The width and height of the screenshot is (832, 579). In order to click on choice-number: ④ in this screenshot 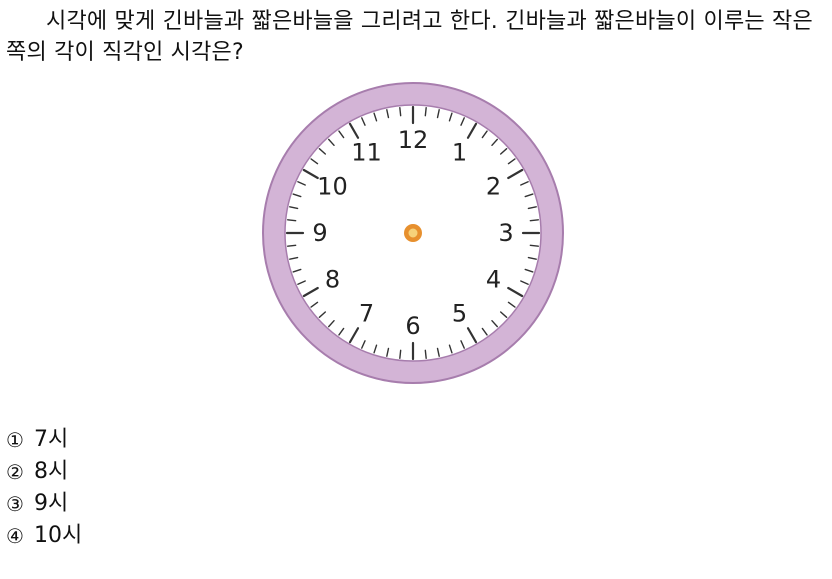, I will do `click(15, 536)`.